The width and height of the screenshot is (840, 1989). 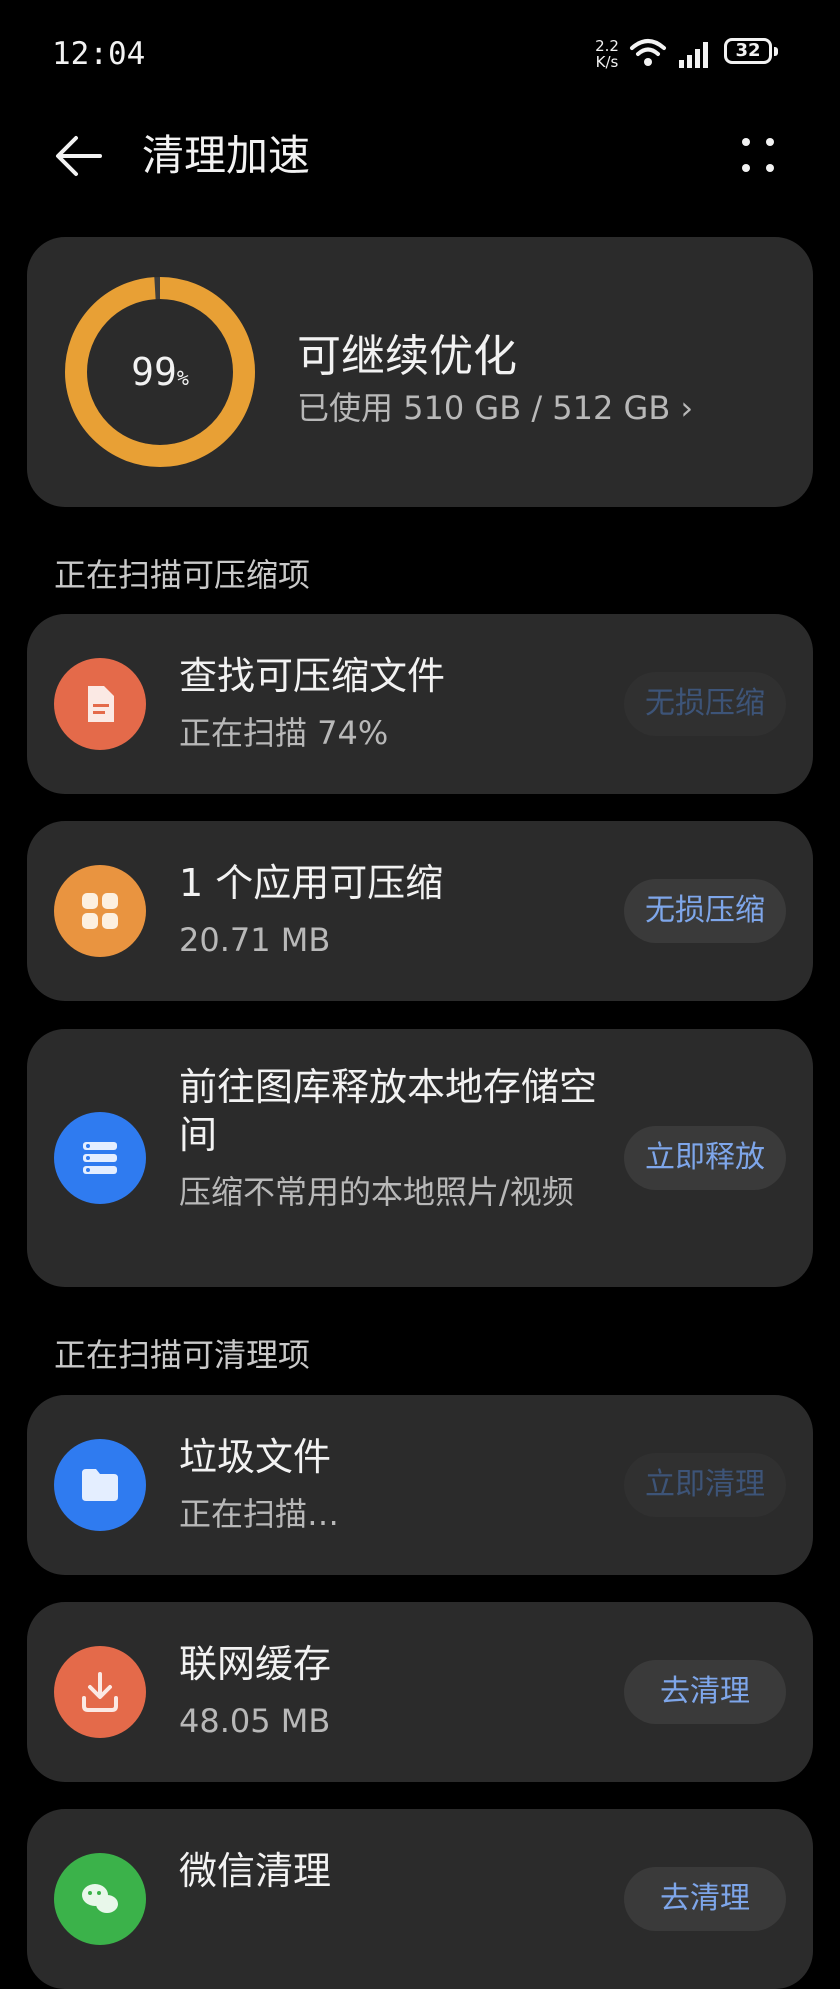 I want to click on list-item-subtitle: 20.71 MB, so click(x=255, y=940).